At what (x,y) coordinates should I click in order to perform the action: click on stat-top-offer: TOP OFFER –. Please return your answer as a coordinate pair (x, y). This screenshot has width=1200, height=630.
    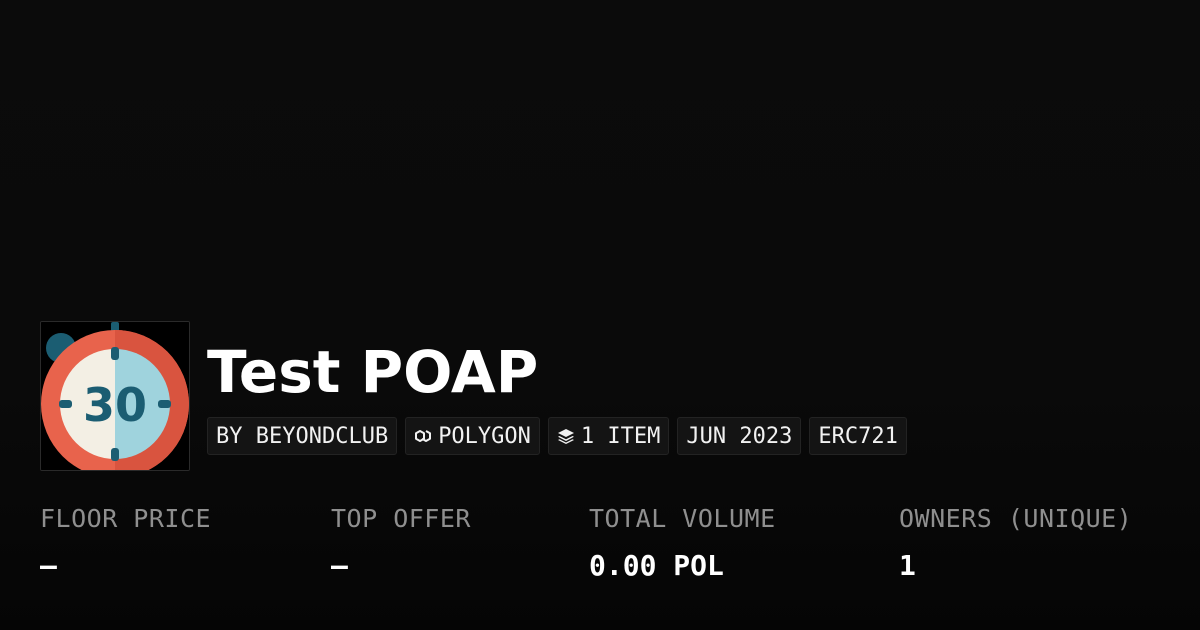
    Looking at the image, I should click on (401, 543).